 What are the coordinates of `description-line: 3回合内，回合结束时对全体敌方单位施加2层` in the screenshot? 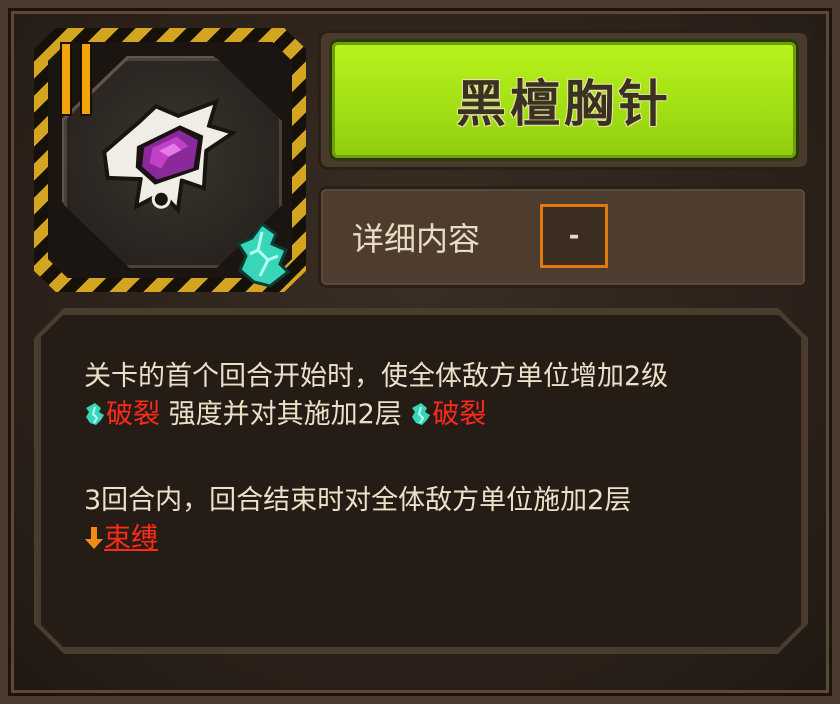 It's located at (357, 501).